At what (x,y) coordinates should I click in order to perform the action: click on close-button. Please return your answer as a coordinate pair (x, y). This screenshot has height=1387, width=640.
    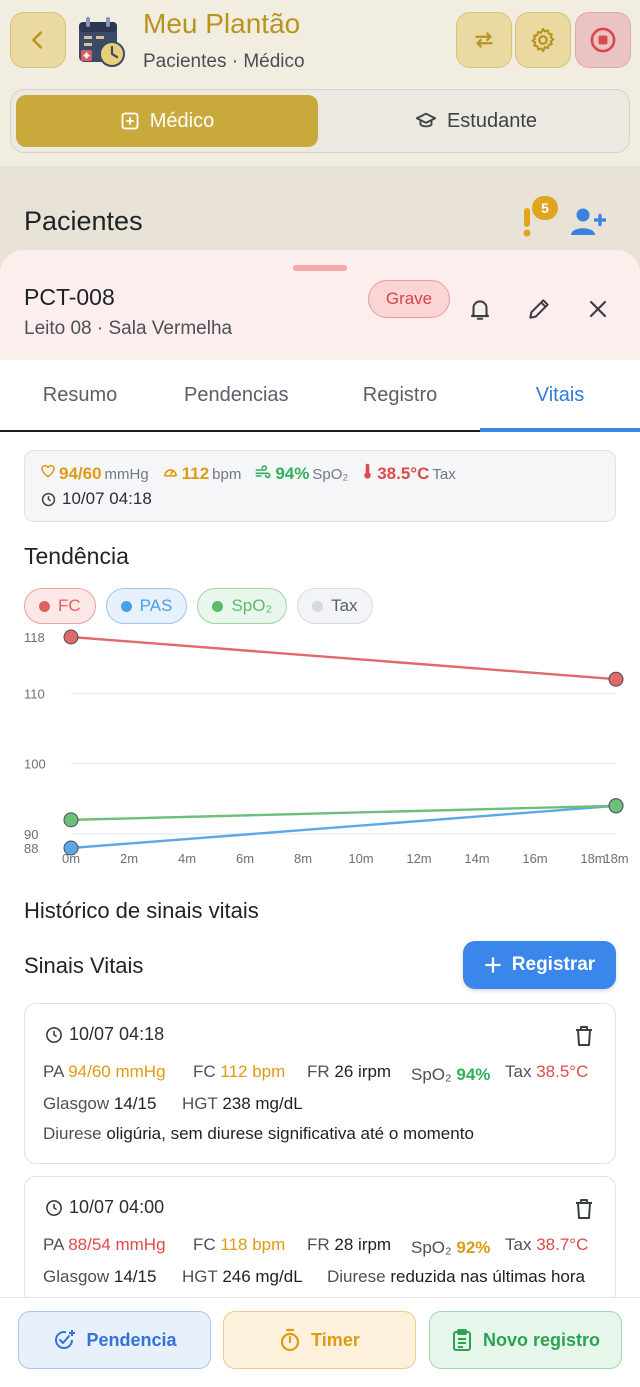
    Looking at the image, I should click on (598, 309).